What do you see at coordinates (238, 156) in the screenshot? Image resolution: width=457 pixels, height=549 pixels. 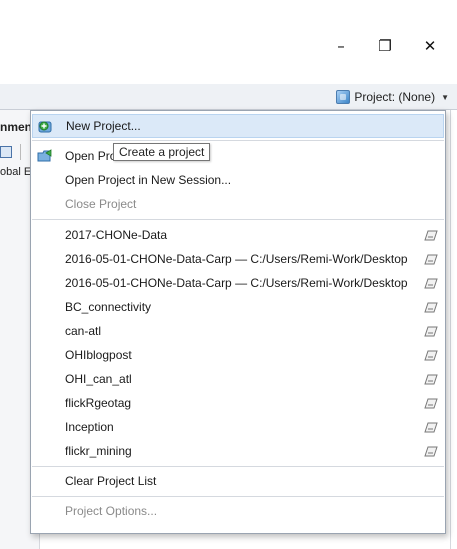 I see `menu-item-open-project: Open Pro` at bounding box center [238, 156].